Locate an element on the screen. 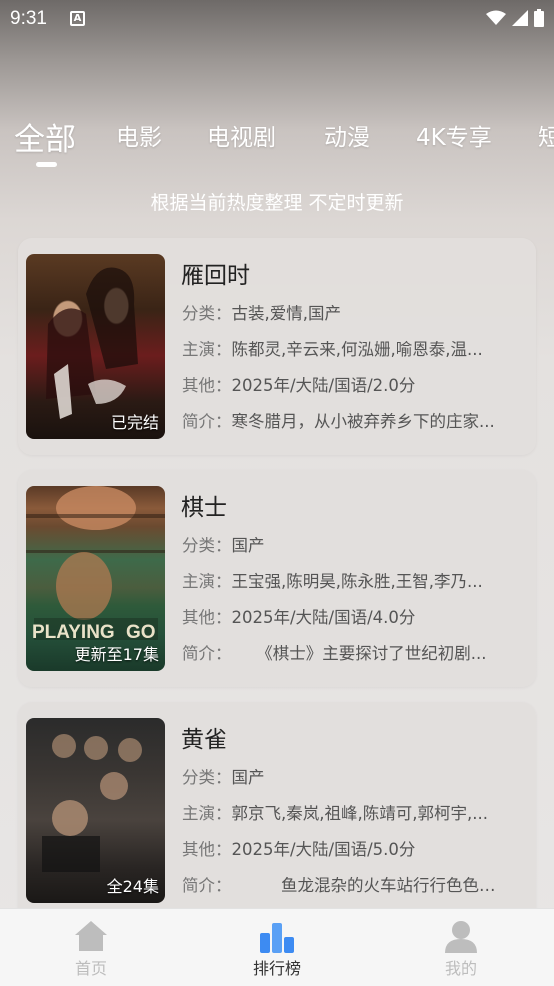 The width and height of the screenshot is (554, 986). tab-tv-series: 电视剧 is located at coordinates (241, 135).